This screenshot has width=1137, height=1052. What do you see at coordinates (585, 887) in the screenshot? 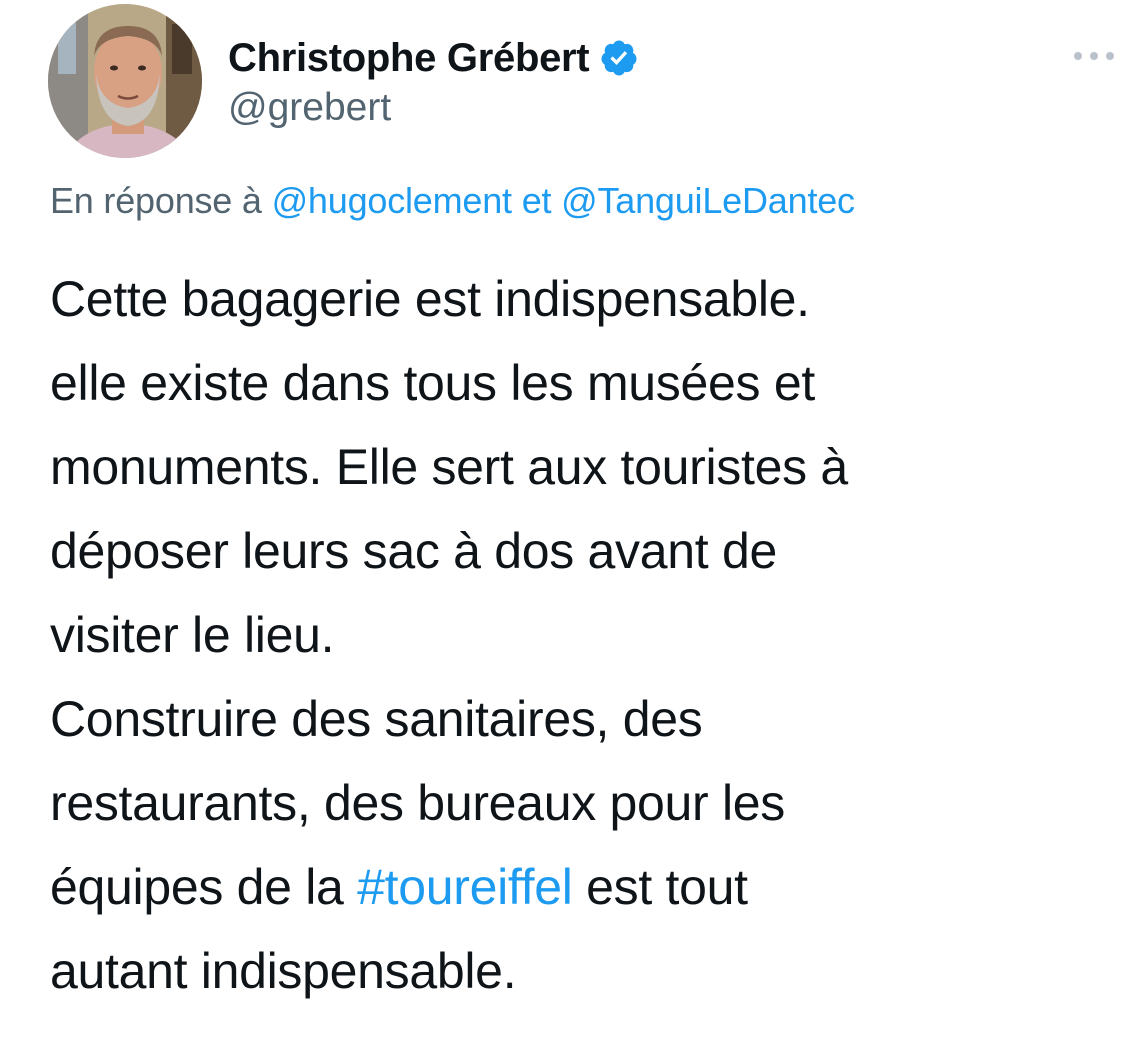
I see `tweet-text-line-with-hashtag: équipes de la #toureiffel est tout` at bounding box center [585, 887].